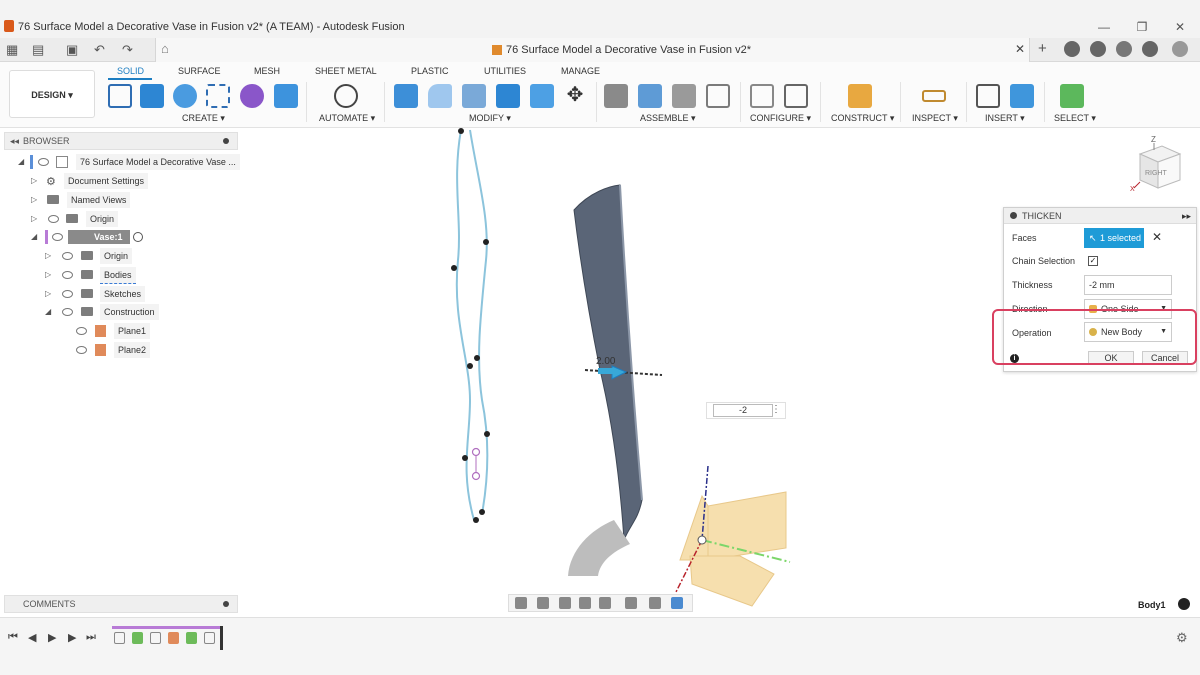 The height and width of the screenshot is (675, 1200). Describe the element at coordinates (1186, 216) in the screenshot. I see `expand-dialog-icon: ▸▸` at that location.